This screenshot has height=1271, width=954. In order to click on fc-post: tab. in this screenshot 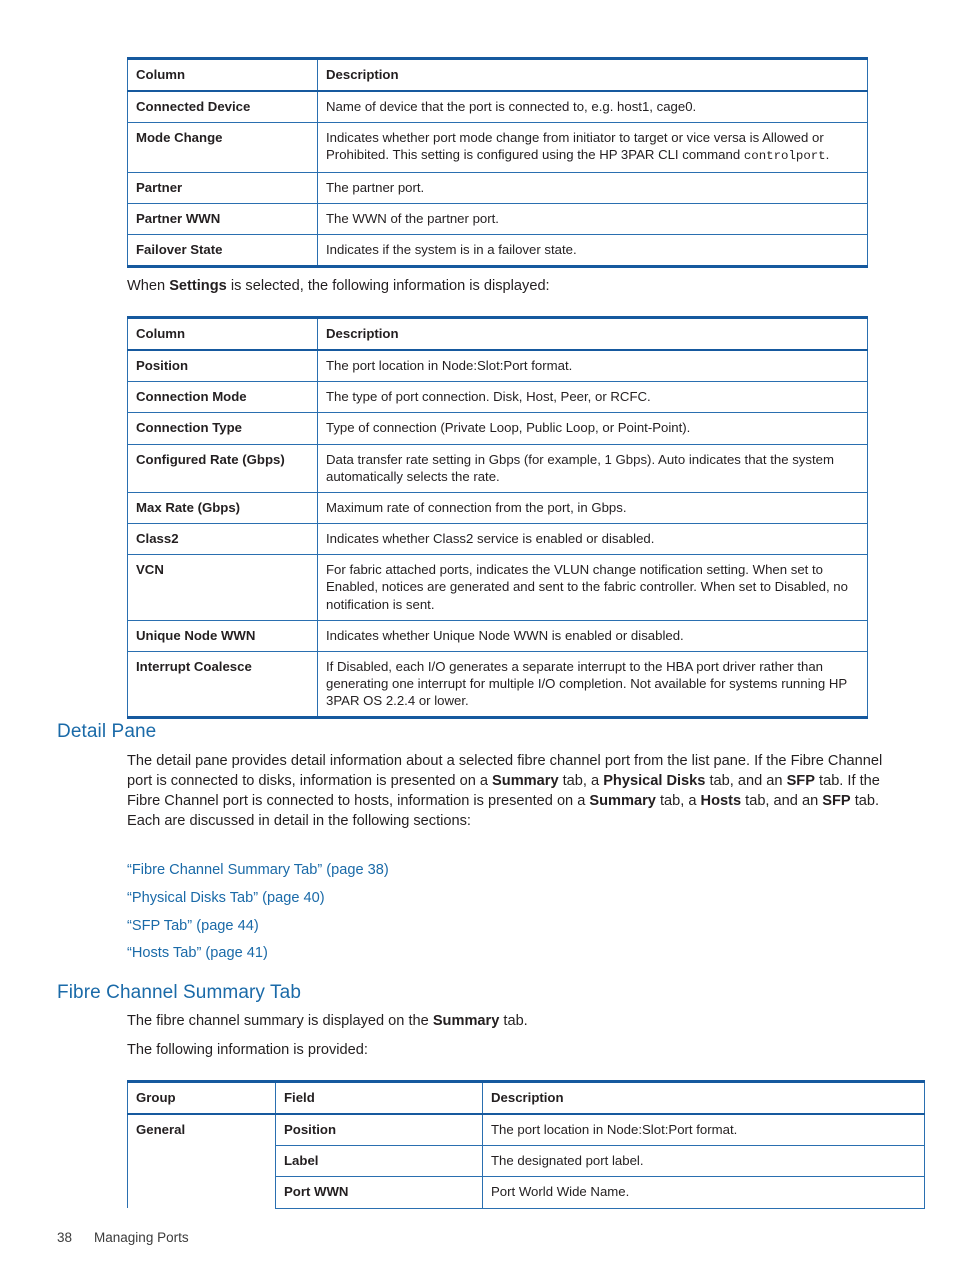, I will do `click(513, 1021)`.